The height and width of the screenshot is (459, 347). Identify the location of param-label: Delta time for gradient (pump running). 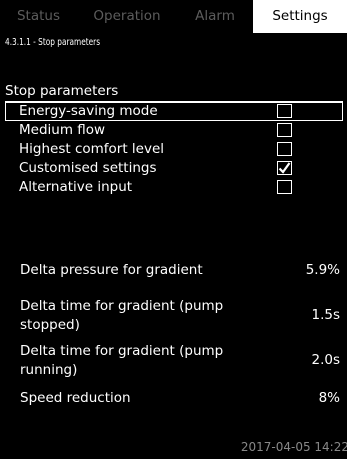
(122, 360).